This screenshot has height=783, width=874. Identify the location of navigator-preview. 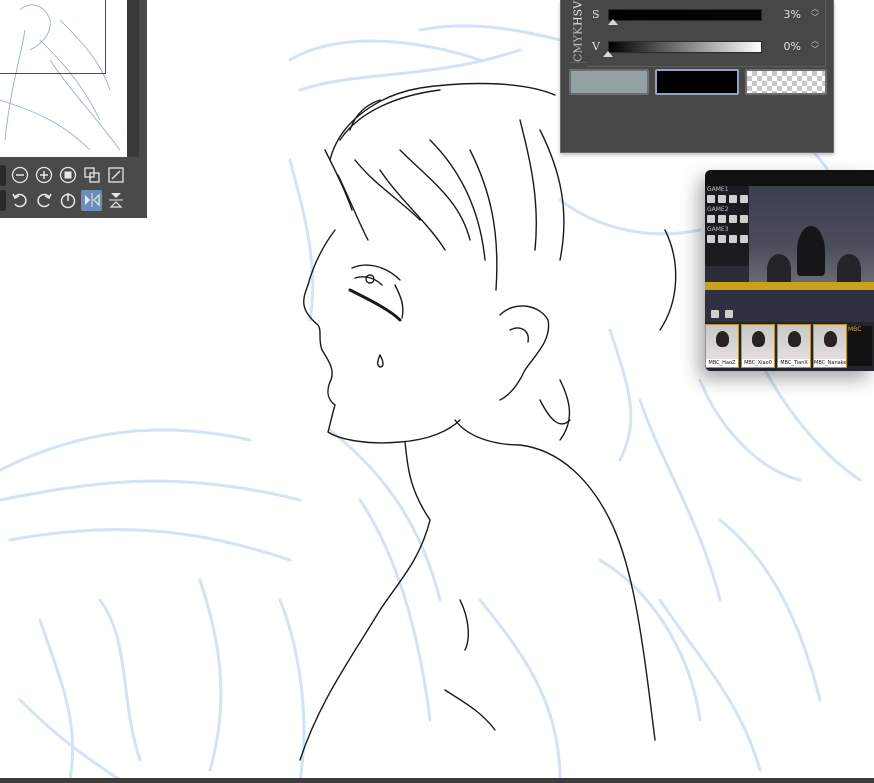
(63, 78).